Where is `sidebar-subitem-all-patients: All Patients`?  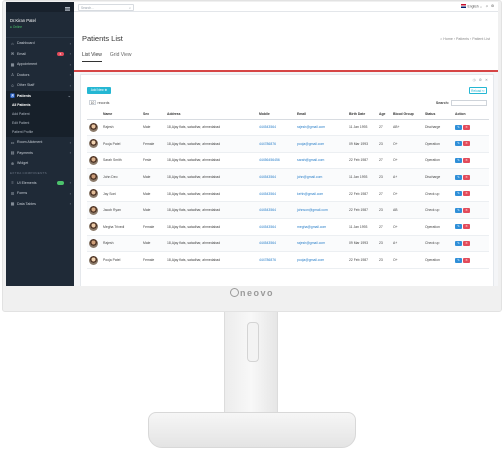 sidebar-subitem-all-patients: All Patients is located at coordinates (40, 105).